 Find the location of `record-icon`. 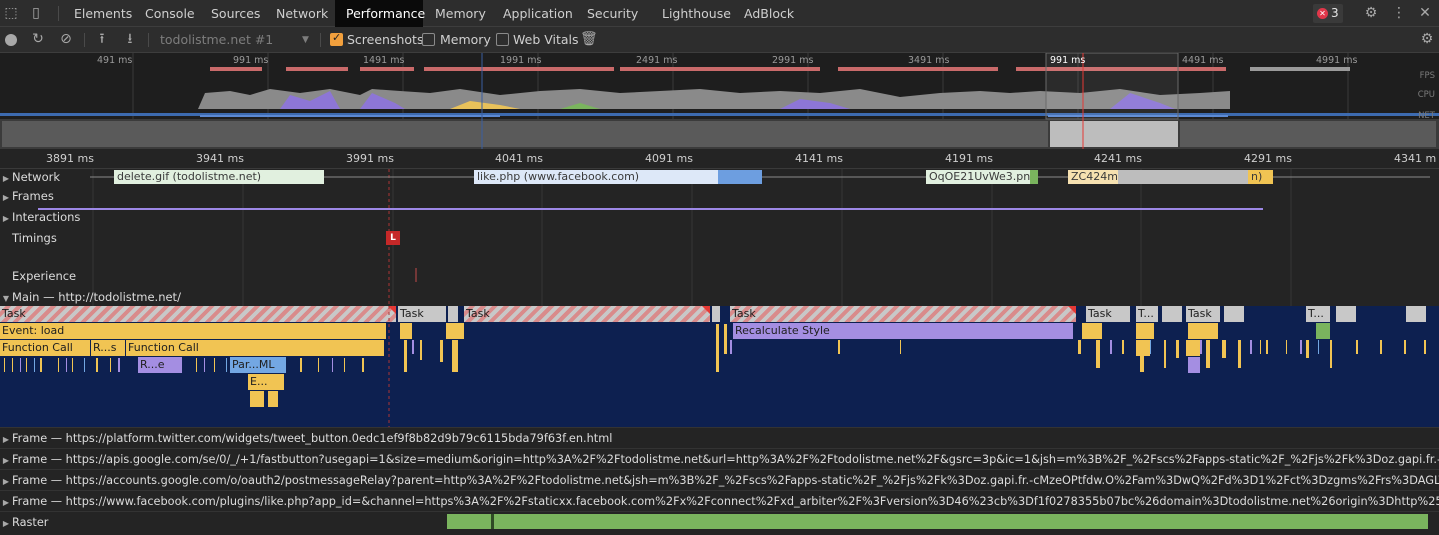

record-icon is located at coordinates (11, 40).